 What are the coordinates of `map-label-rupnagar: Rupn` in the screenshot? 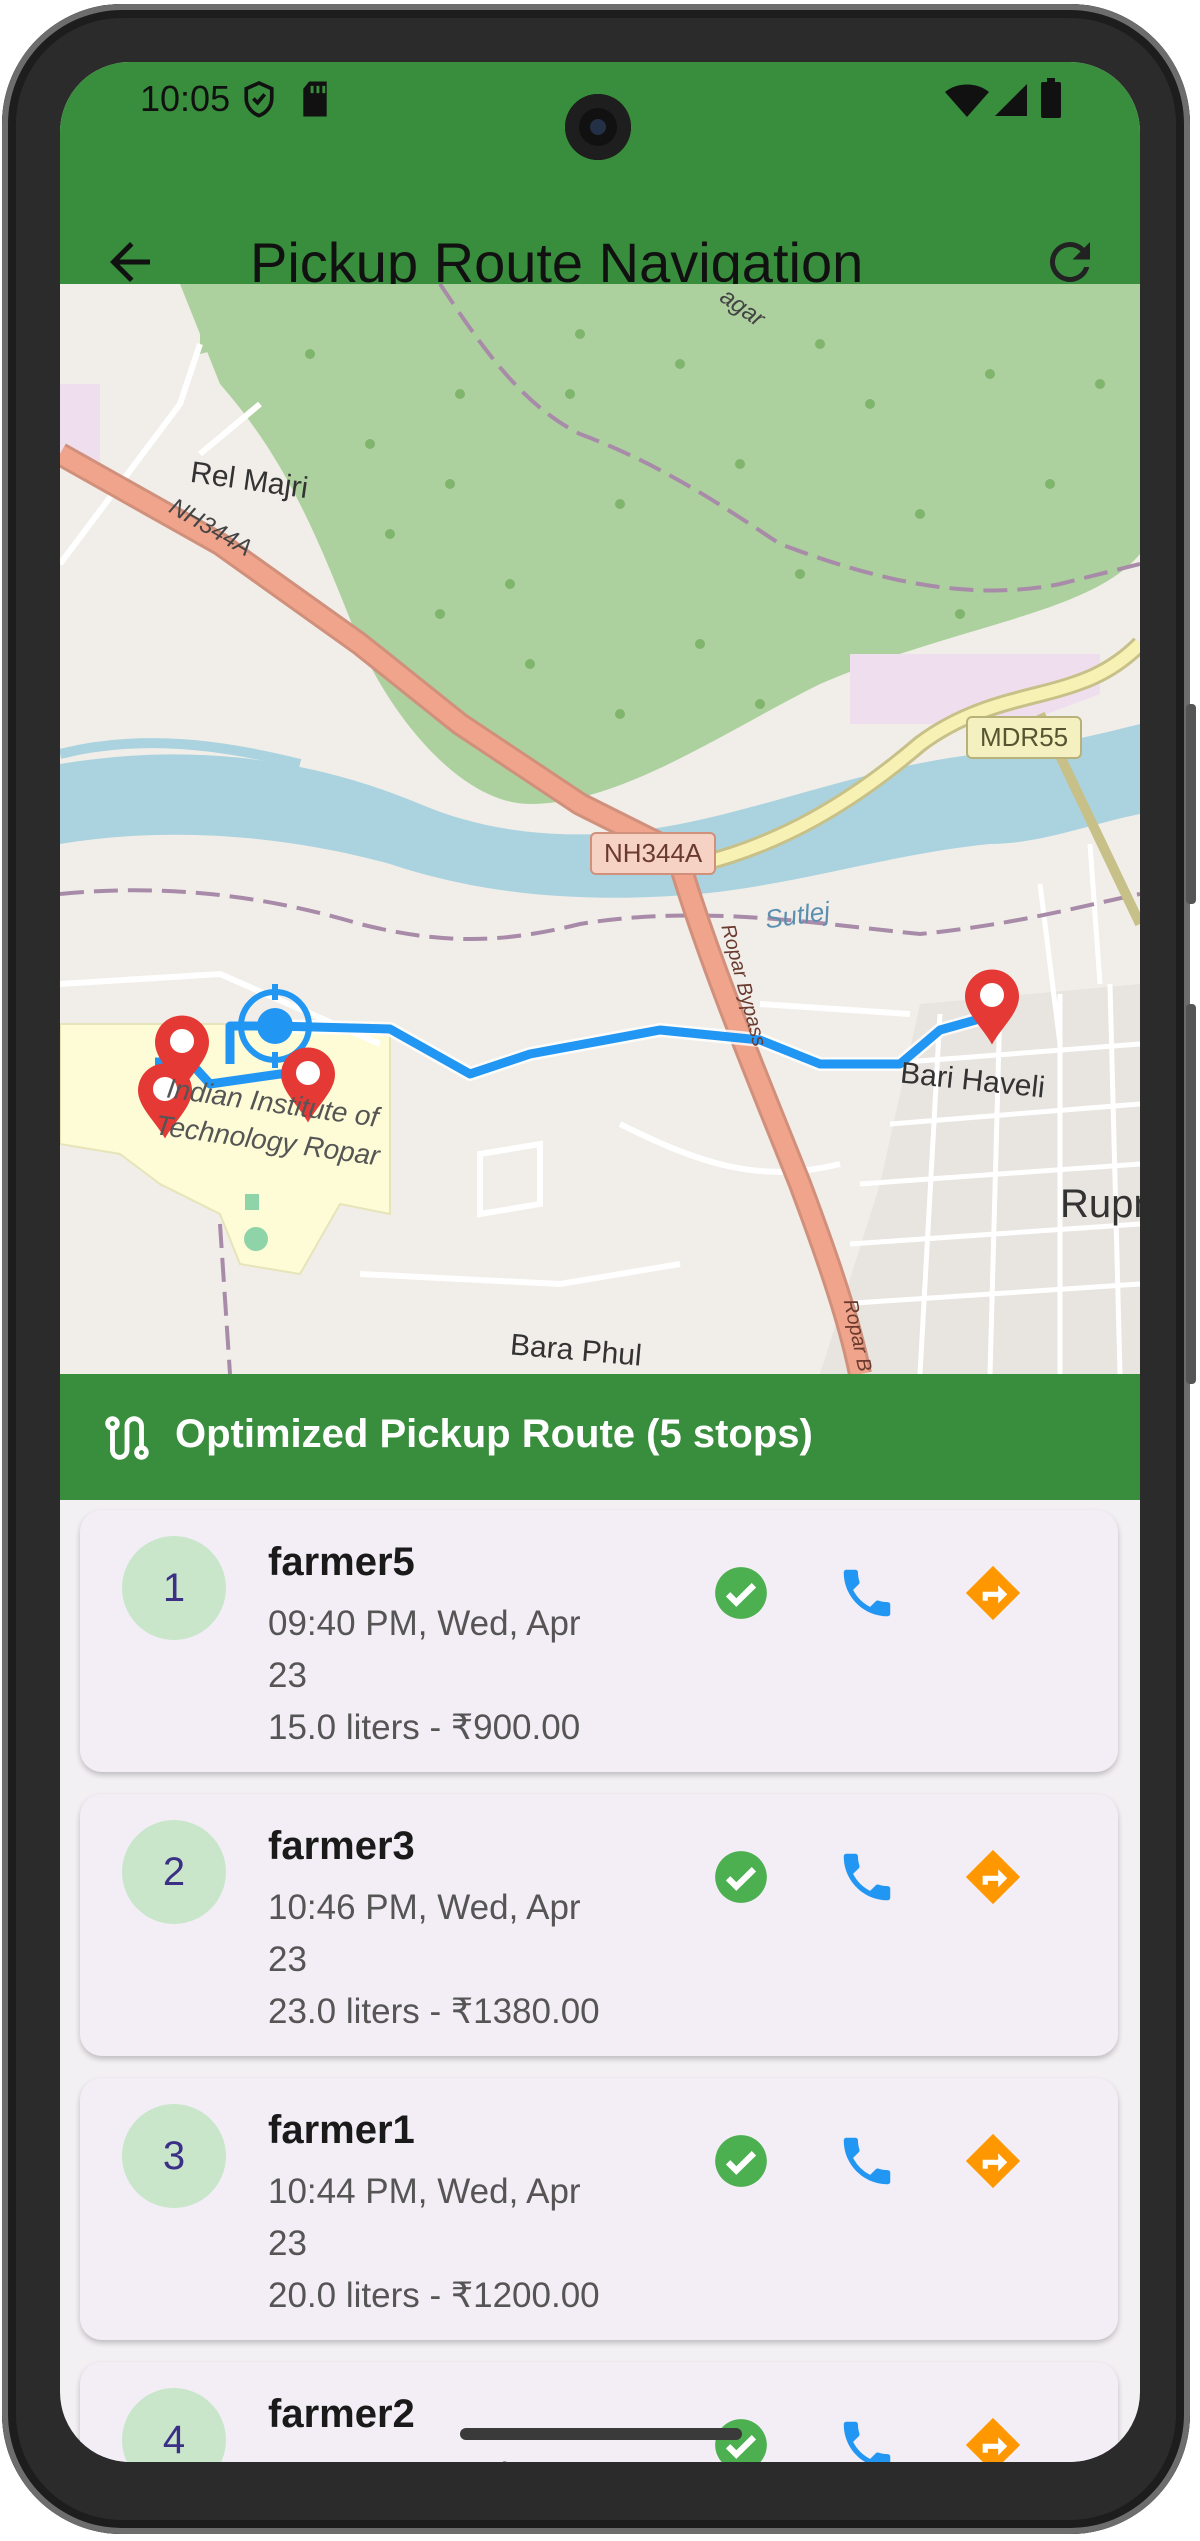 It's located at (1100, 1204).